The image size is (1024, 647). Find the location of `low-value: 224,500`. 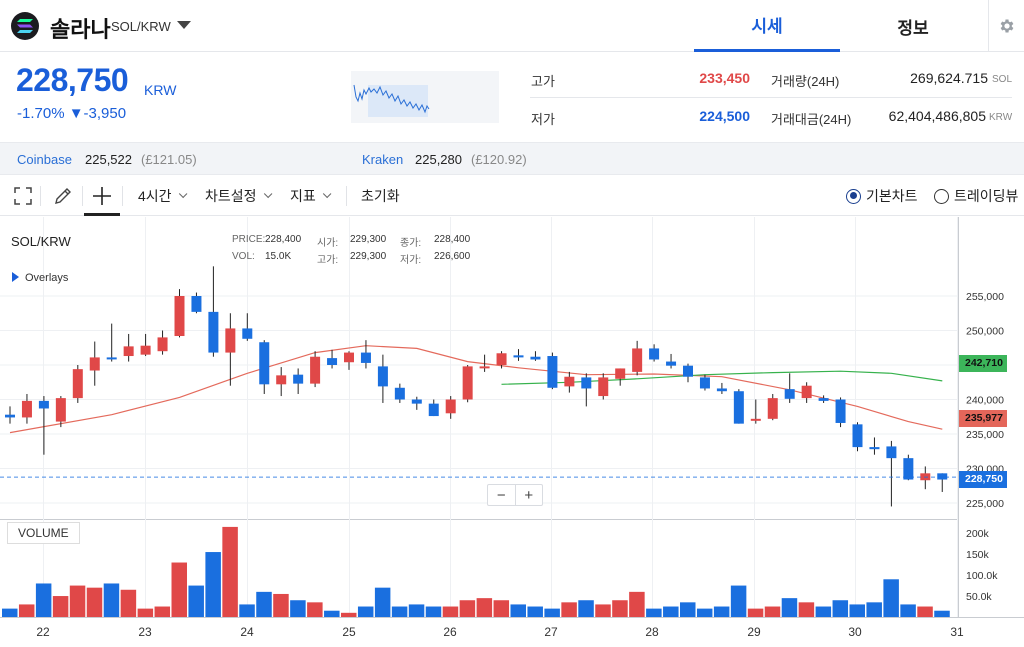

low-value: 224,500 is located at coordinates (724, 116).